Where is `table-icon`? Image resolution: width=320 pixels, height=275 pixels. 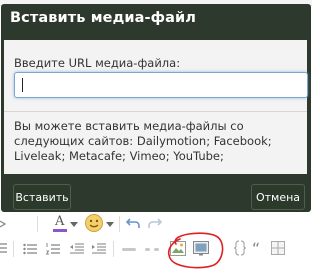
table-icon is located at coordinates (278, 248).